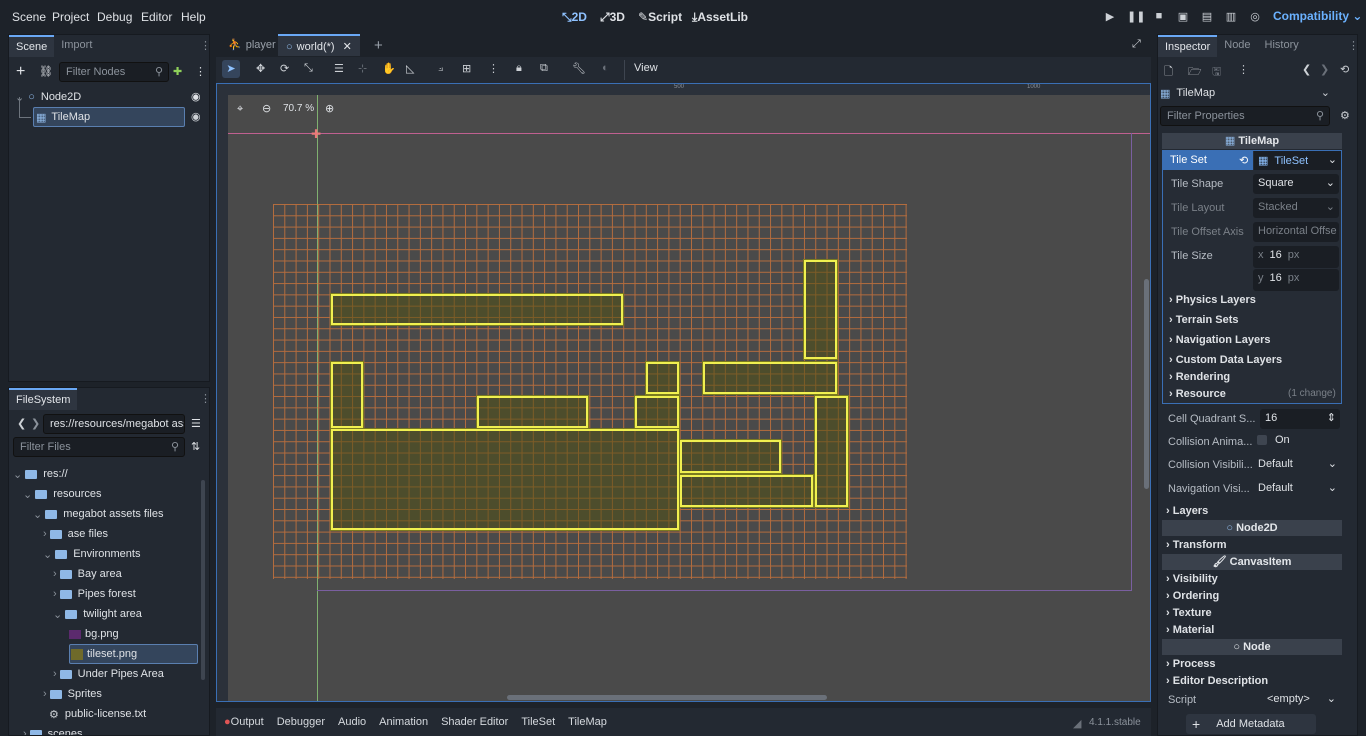  What do you see at coordinates (1282, 46) in the screenshot?
I see `tab-history: History` at bounding box center [1282, 46].